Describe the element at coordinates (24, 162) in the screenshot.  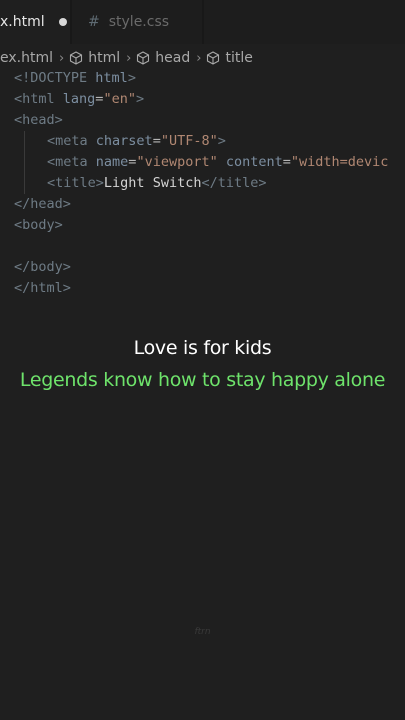
I see `indent-guide` at that location.